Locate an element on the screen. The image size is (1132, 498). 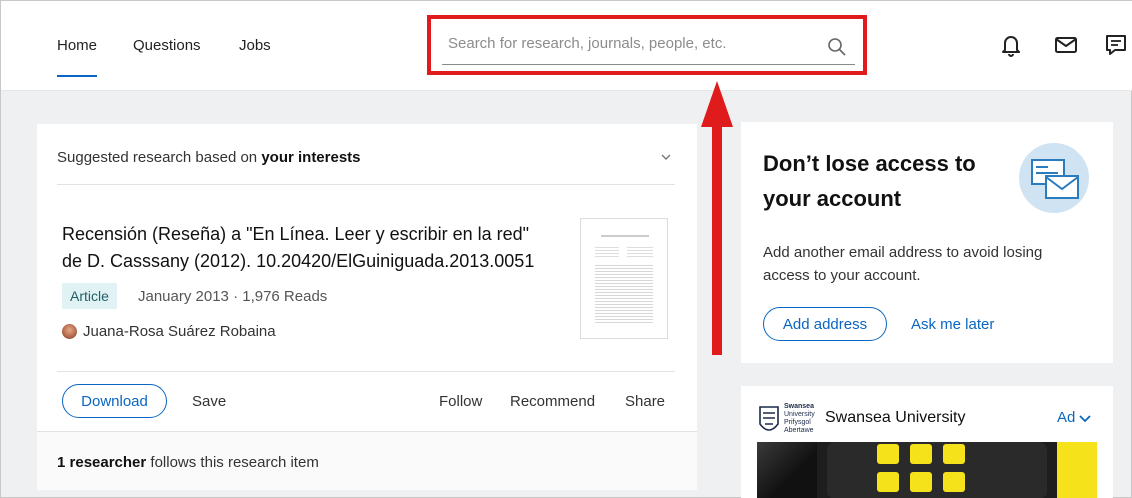
messages-icon is located at coordinates (1116, 45).